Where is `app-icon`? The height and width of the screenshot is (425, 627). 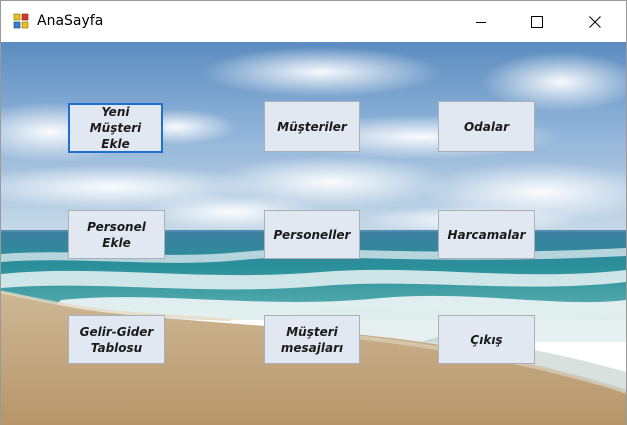
app-icon is located at coordinates (21, 21).